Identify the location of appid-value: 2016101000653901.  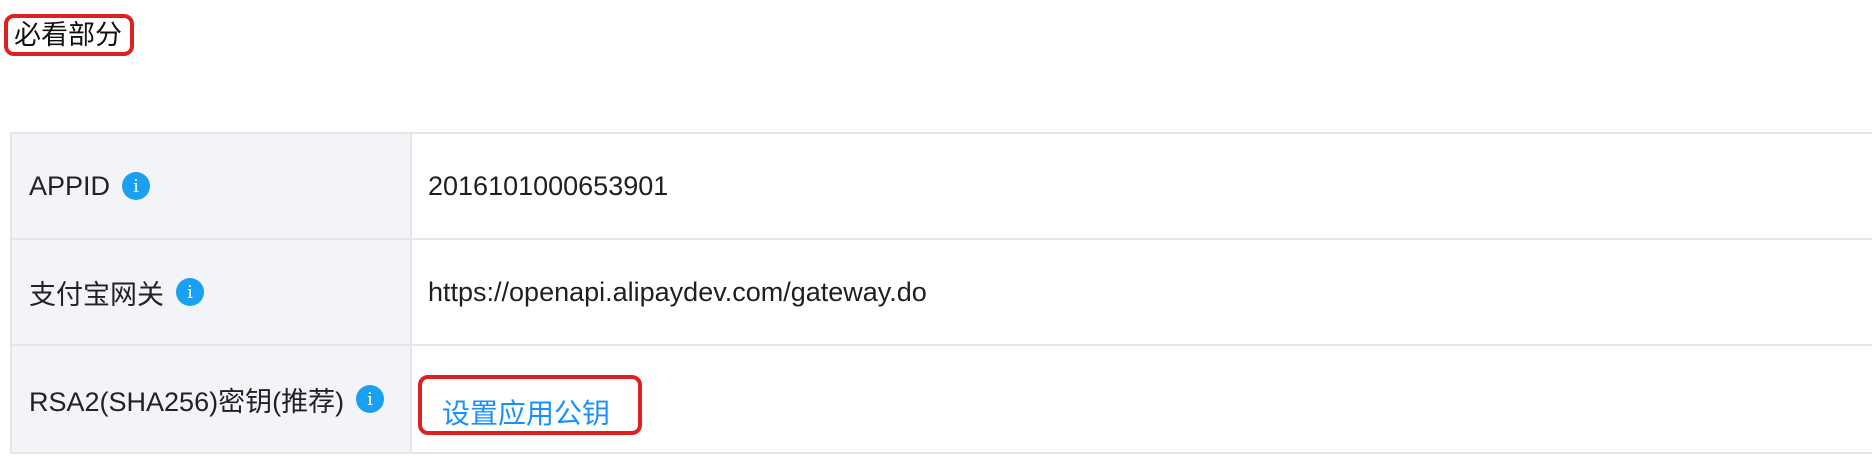
(548, 185).